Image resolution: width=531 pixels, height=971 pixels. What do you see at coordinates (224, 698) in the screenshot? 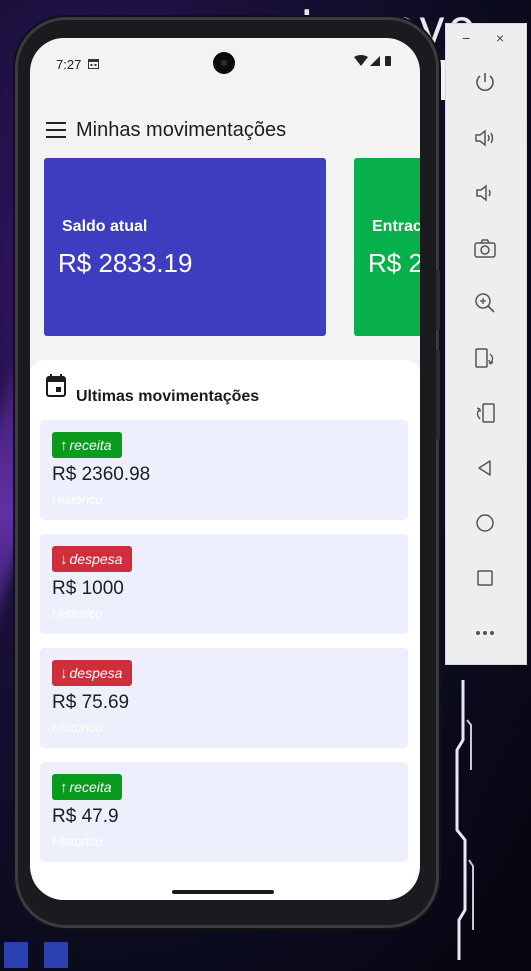
I see `transaction-item: ↓ despesa R$ 75.69 Historico` at bounding box center [224, 698].